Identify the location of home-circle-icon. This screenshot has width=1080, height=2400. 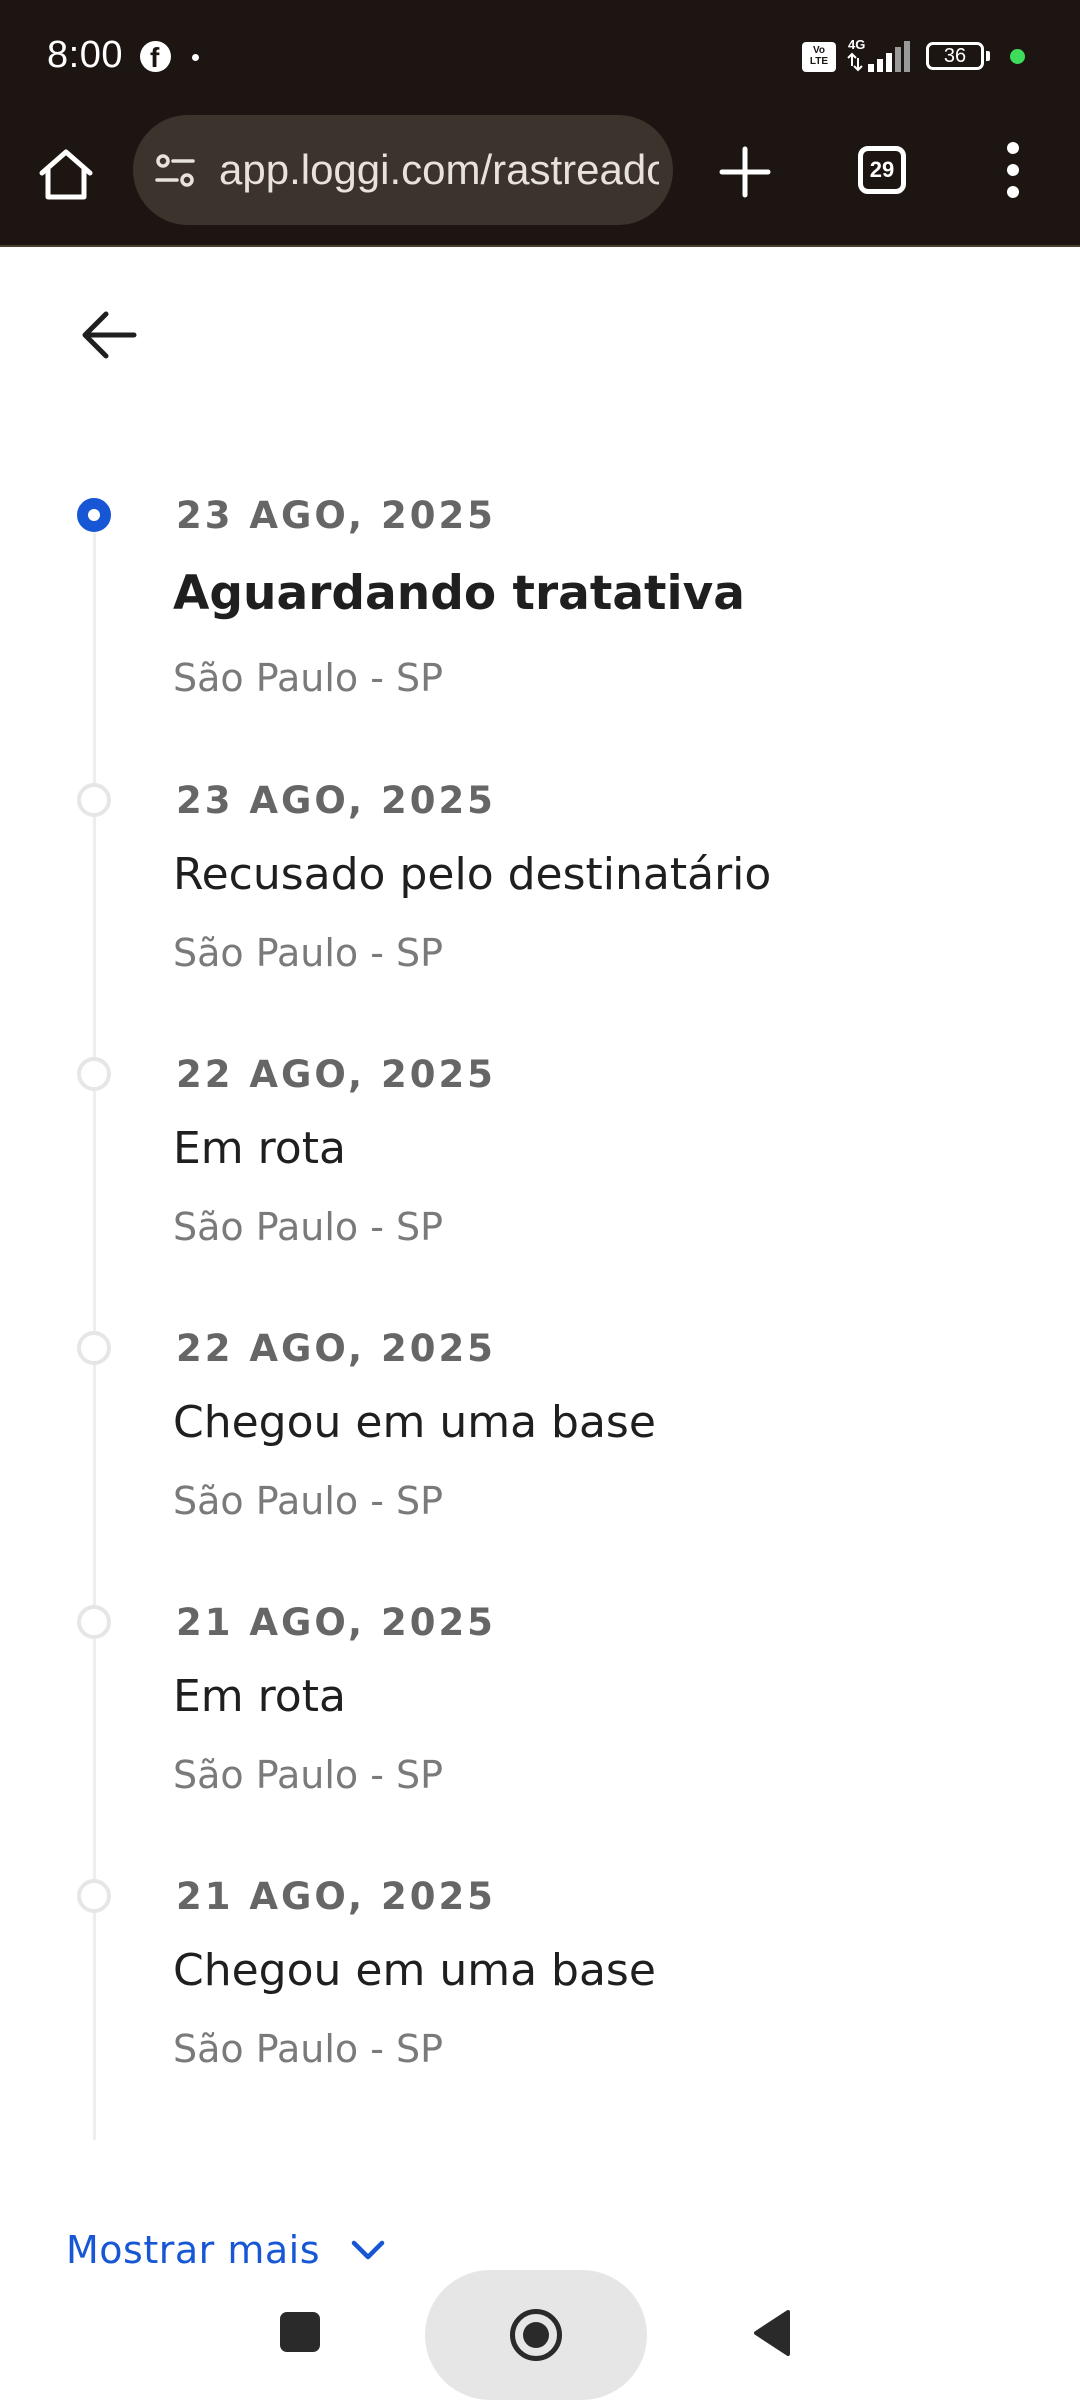
(536, 2335).